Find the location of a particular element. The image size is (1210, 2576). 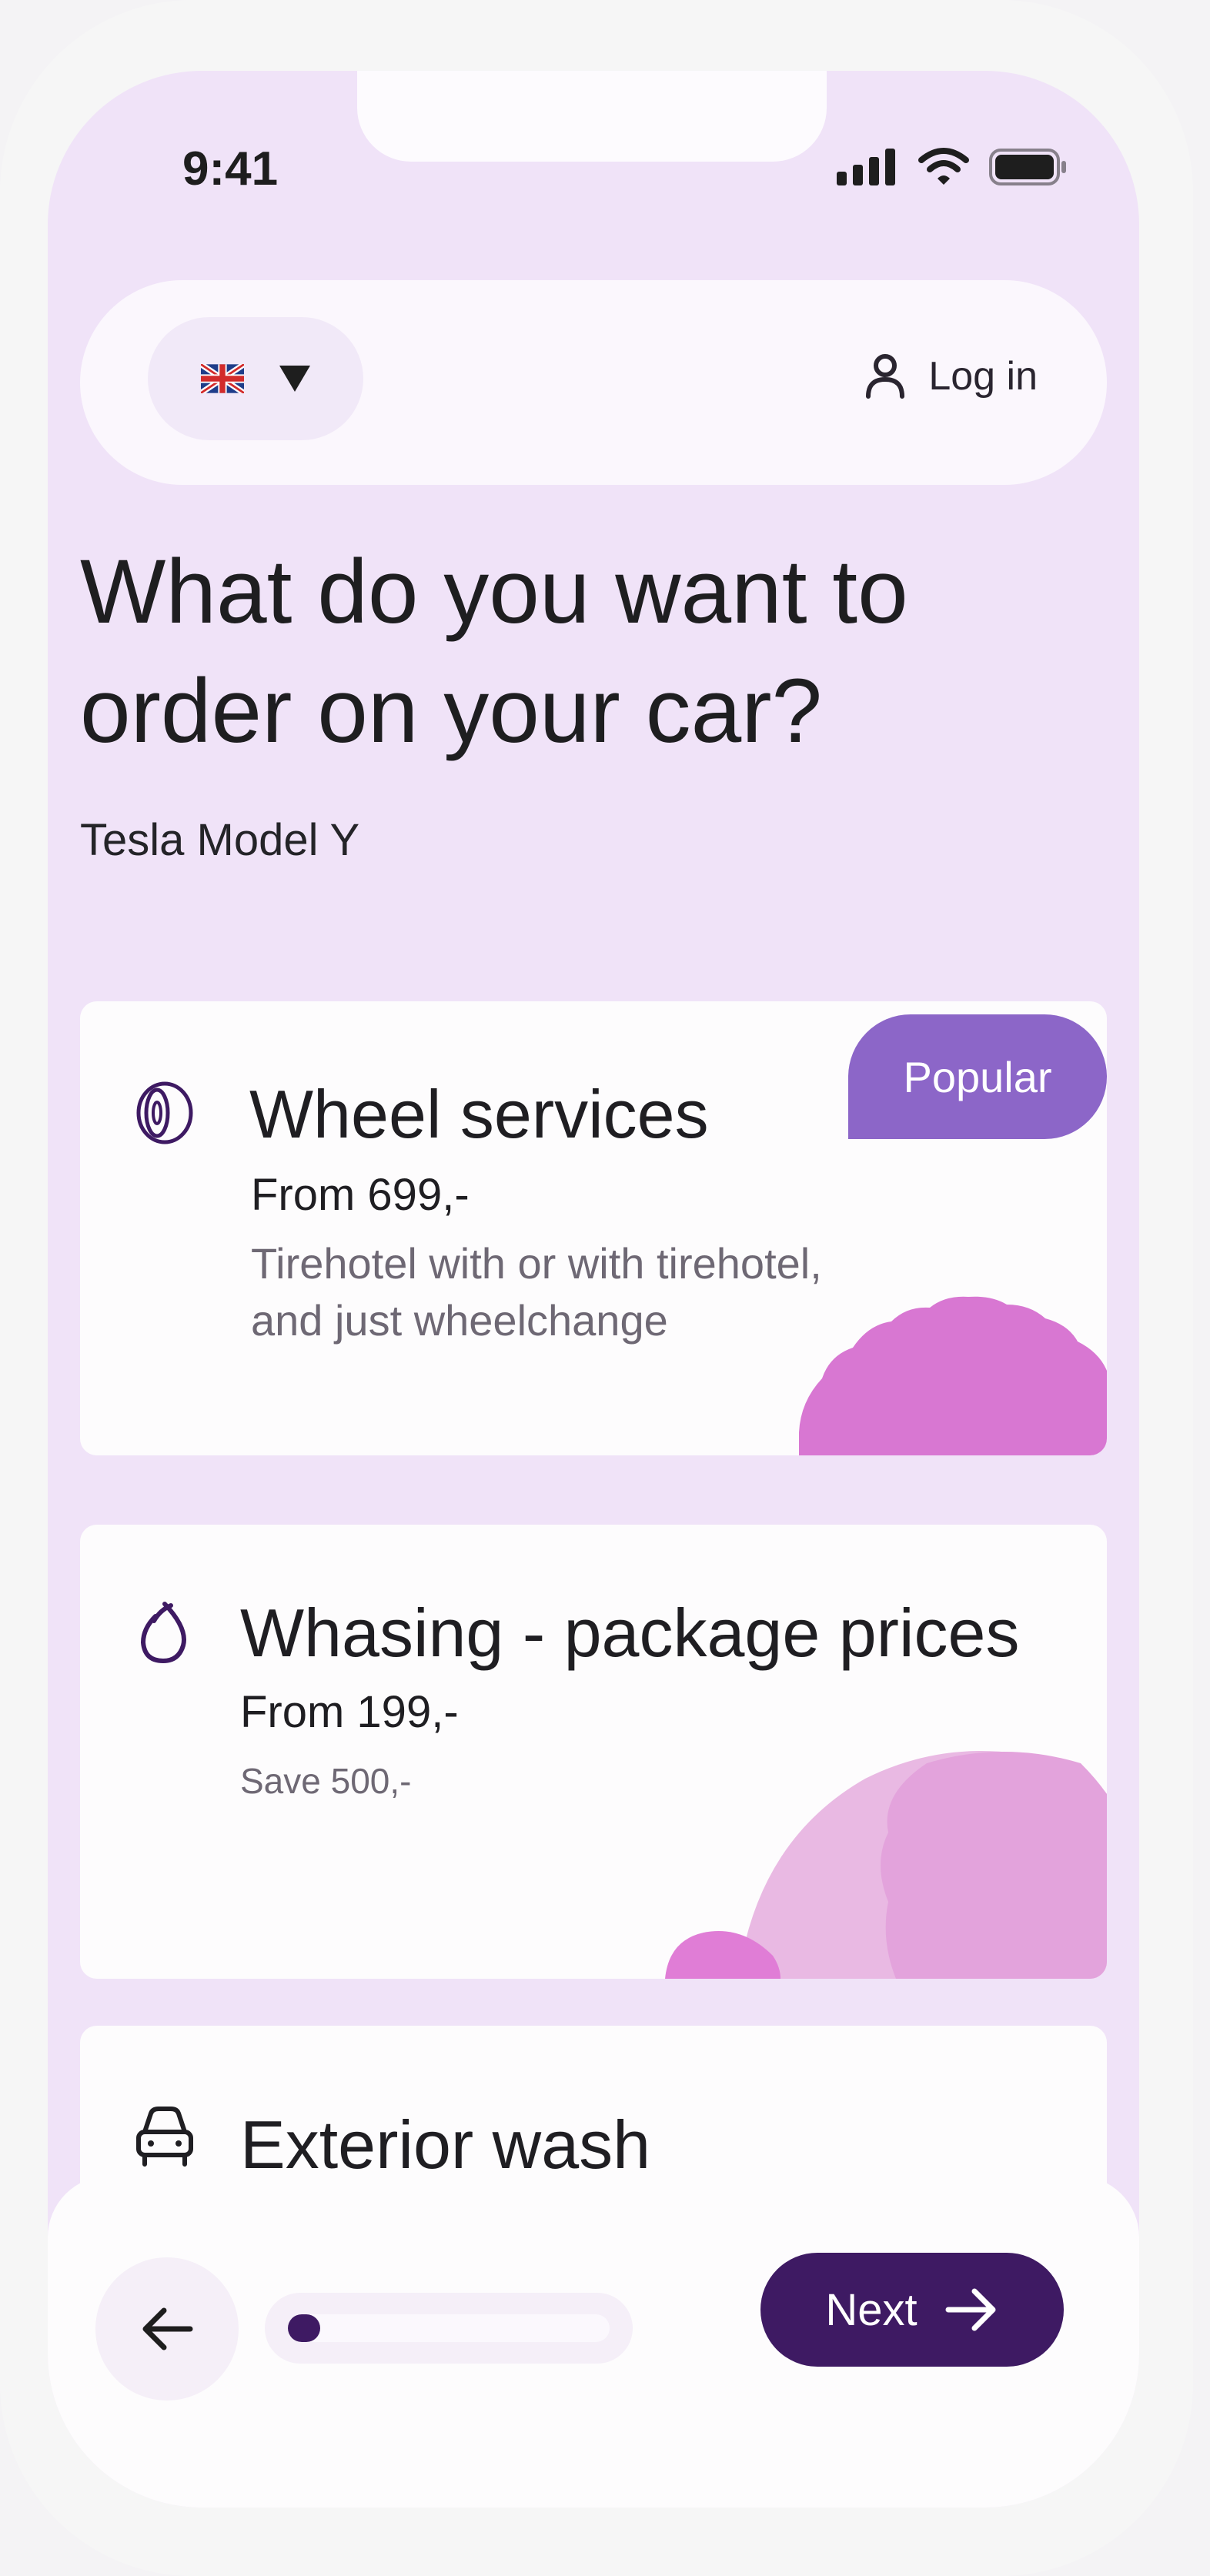

login-button: Log in is located at coordinates (951, 376).